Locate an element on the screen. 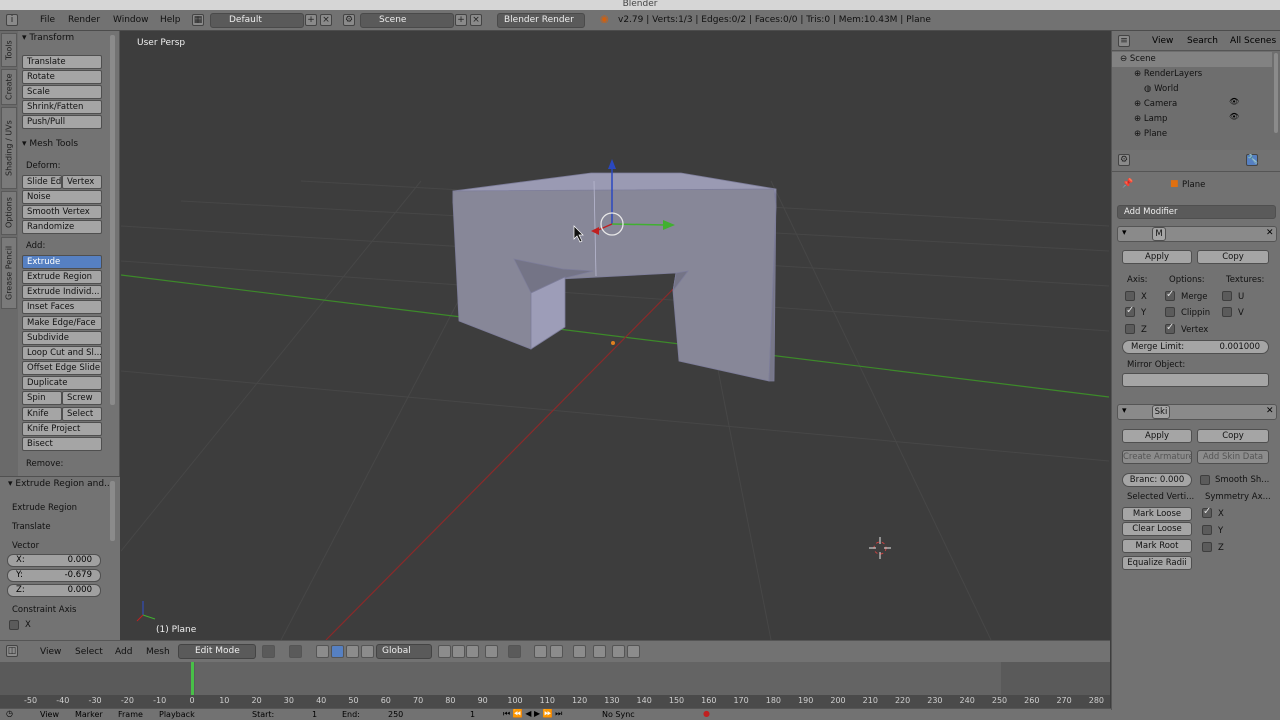 The width and height of the screenshot is (1280, 720). record-icon: ● is located at coordinates (706, 713).